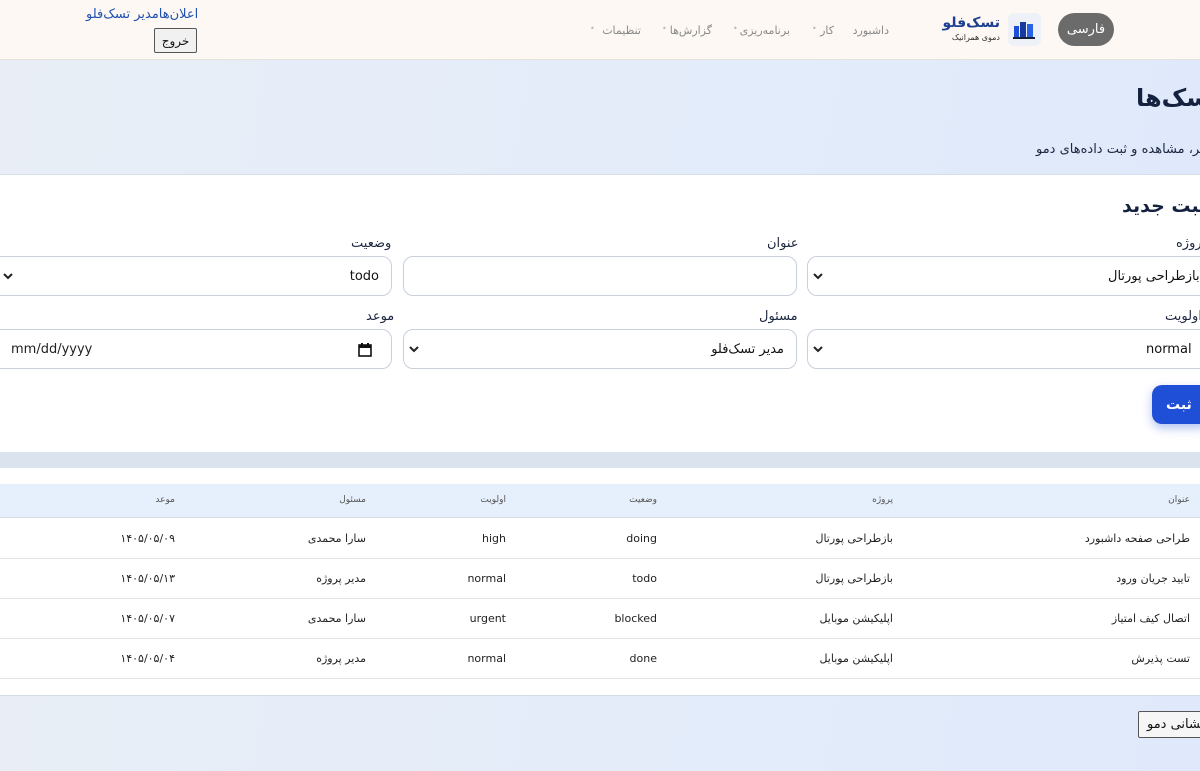 The height and width of the screenshot is (771, 1200). Describe the element at coordinates (352, 500) in the screenshot. I see `column-header-assignee: مسئول` at that location.